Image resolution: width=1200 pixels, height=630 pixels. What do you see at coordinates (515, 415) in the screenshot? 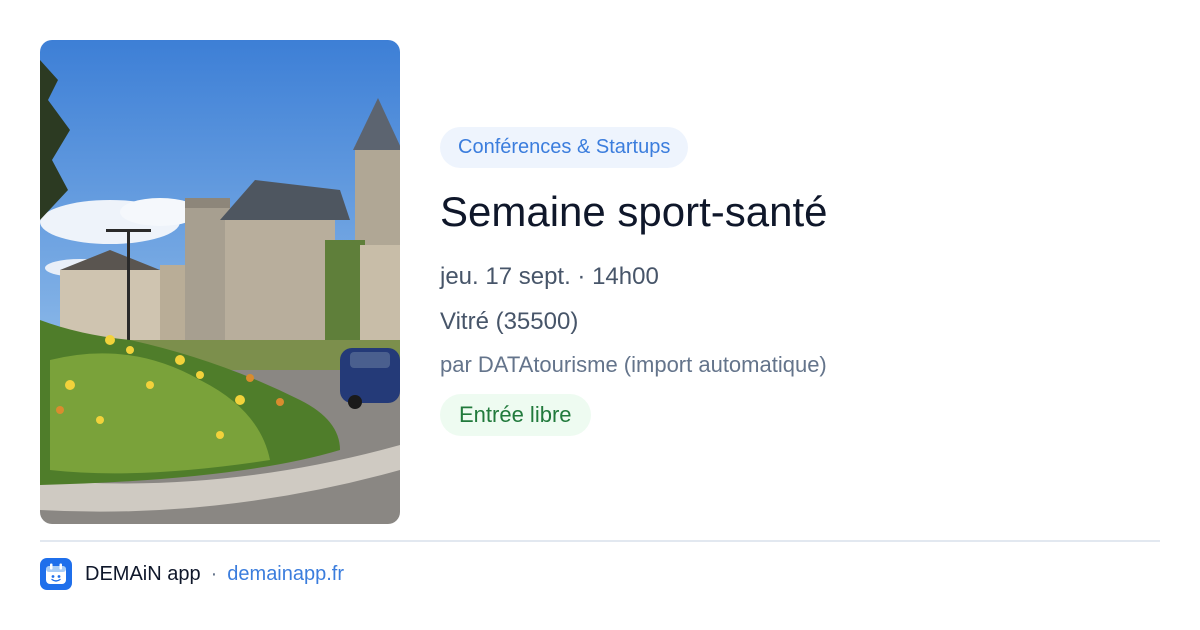
I see `price-badge: Entrée libre` at bounding box center [515, 415].